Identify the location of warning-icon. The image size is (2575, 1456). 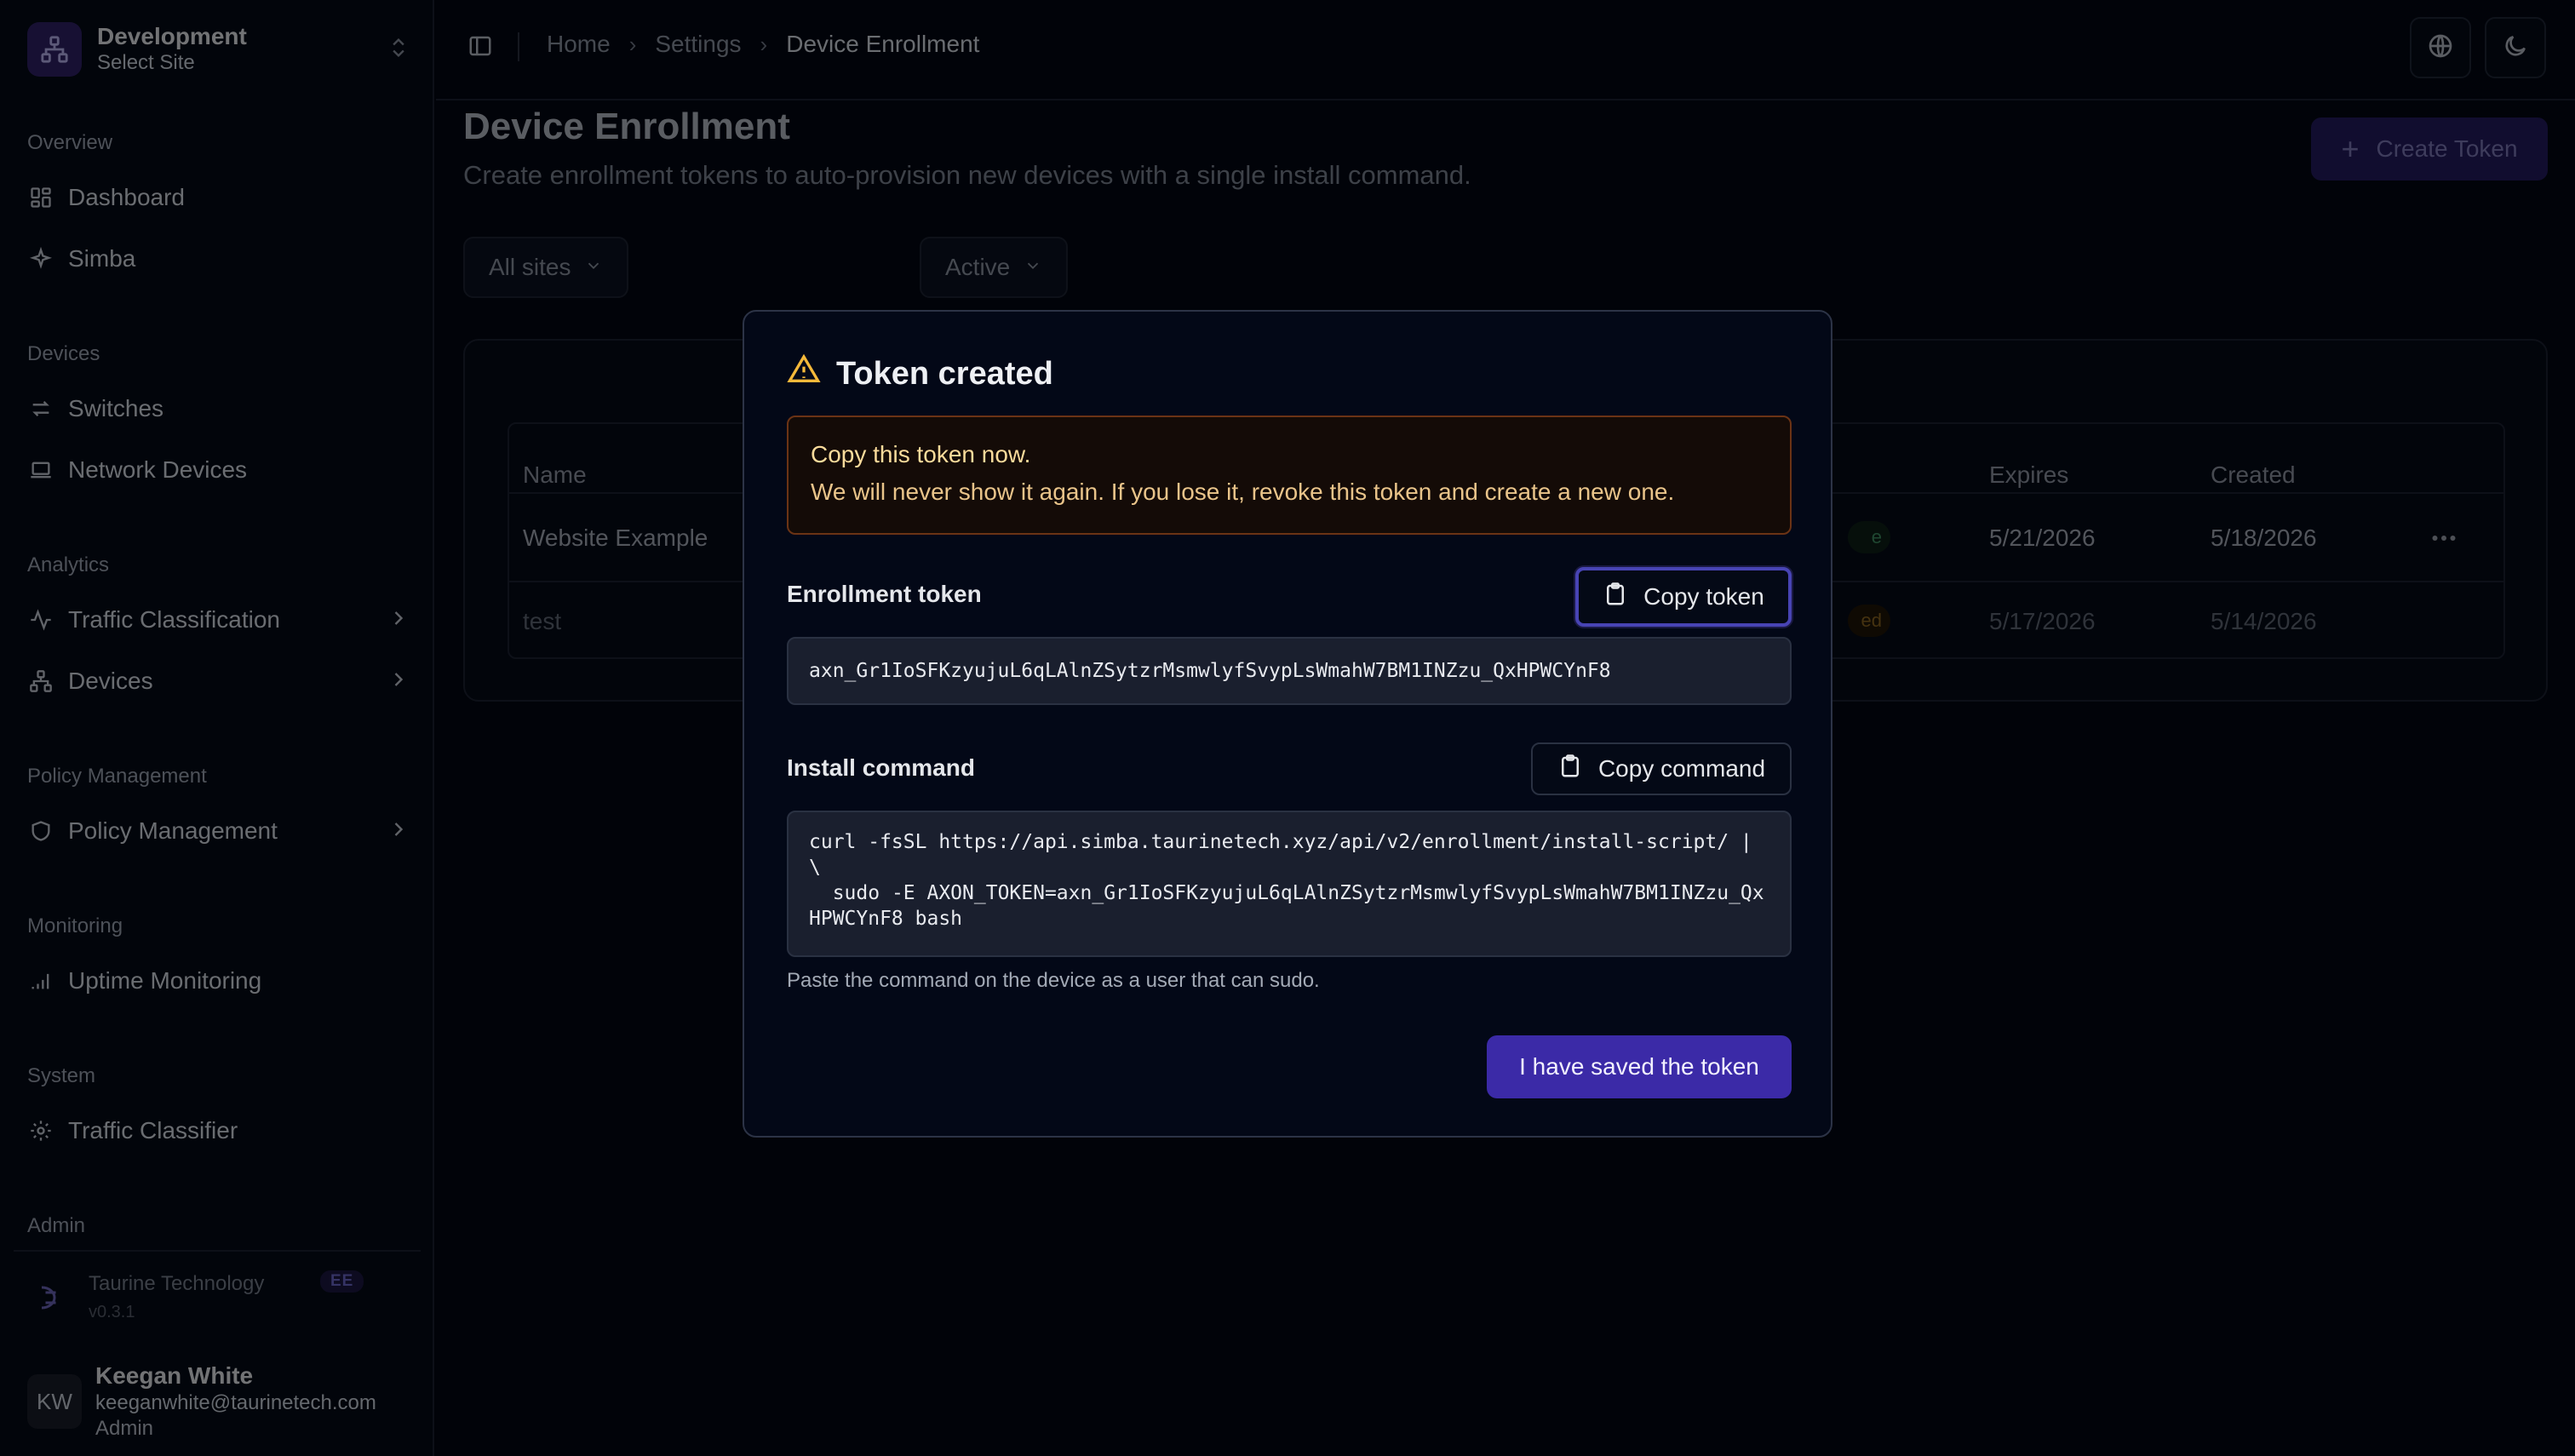
(804, 374).